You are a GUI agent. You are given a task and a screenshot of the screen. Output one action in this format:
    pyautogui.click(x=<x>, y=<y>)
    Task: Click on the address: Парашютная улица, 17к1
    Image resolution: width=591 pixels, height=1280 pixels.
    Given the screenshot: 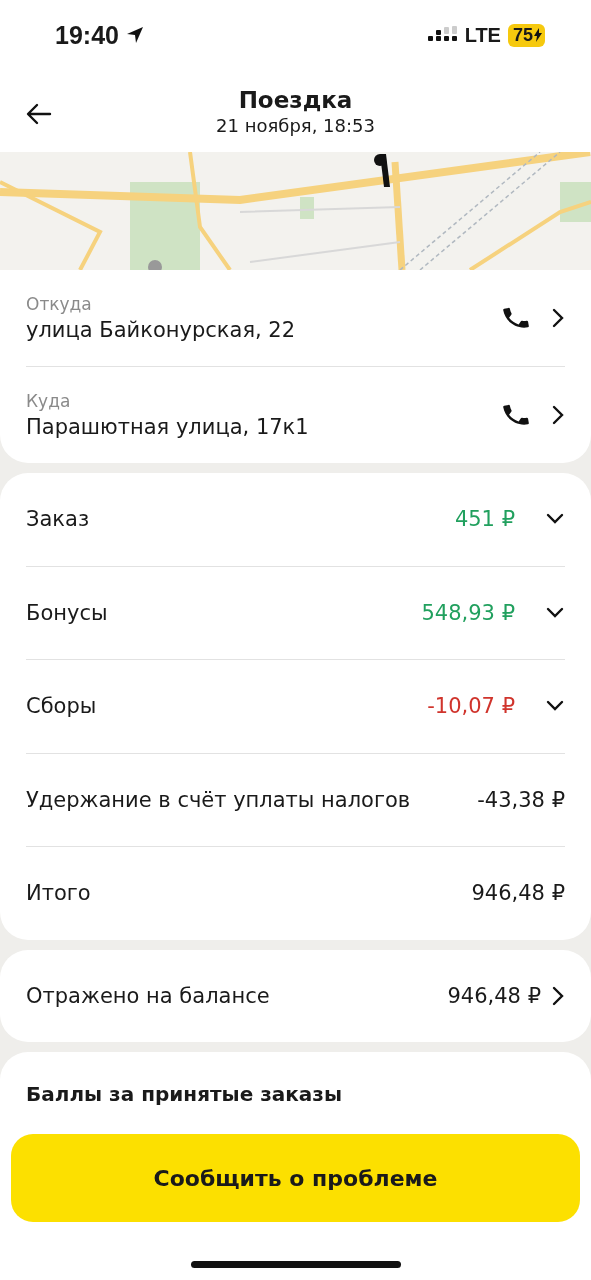 What is the action you would take?
    pyautogui.click(x=253, y=427)
    